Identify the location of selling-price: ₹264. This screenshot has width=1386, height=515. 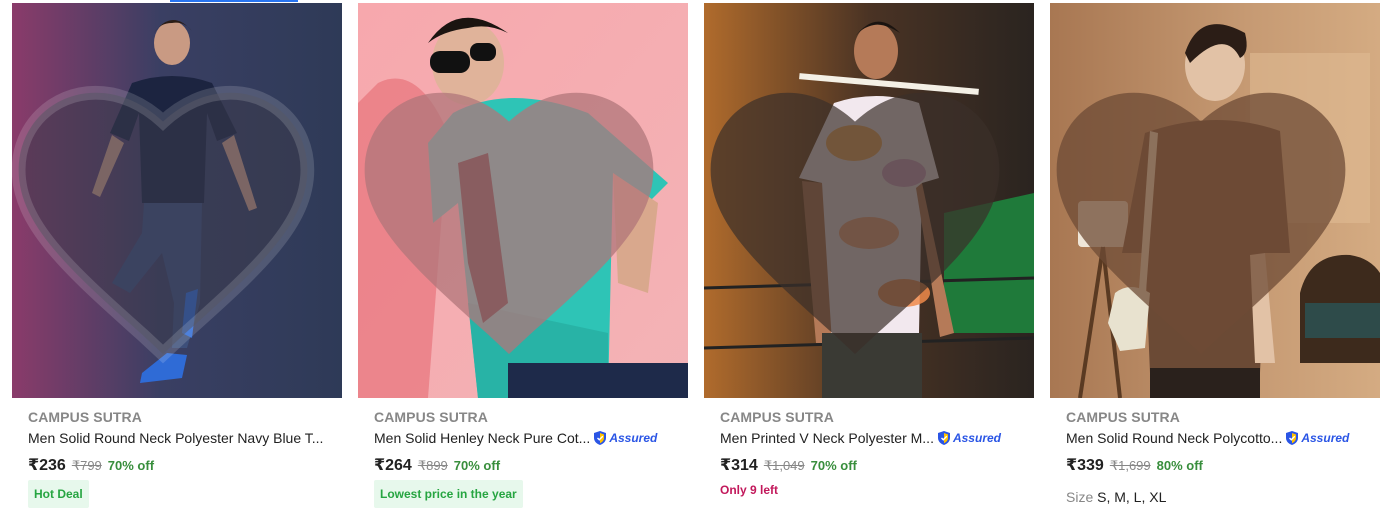
(393, 465).